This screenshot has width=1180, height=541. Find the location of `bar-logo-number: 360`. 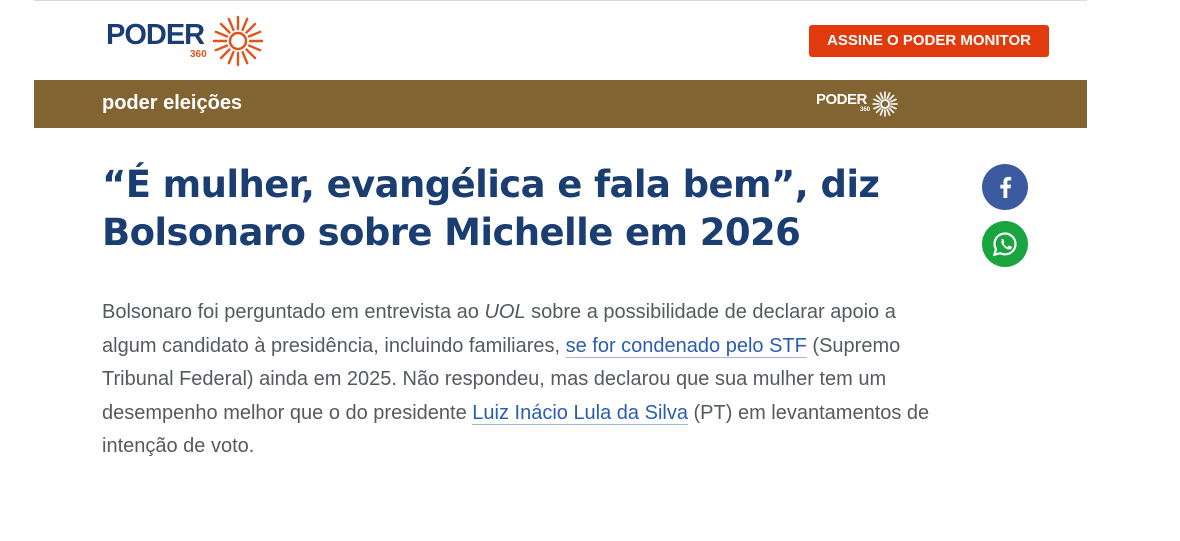

bar-logo-number: 360 is located at coordinates (865, 110).